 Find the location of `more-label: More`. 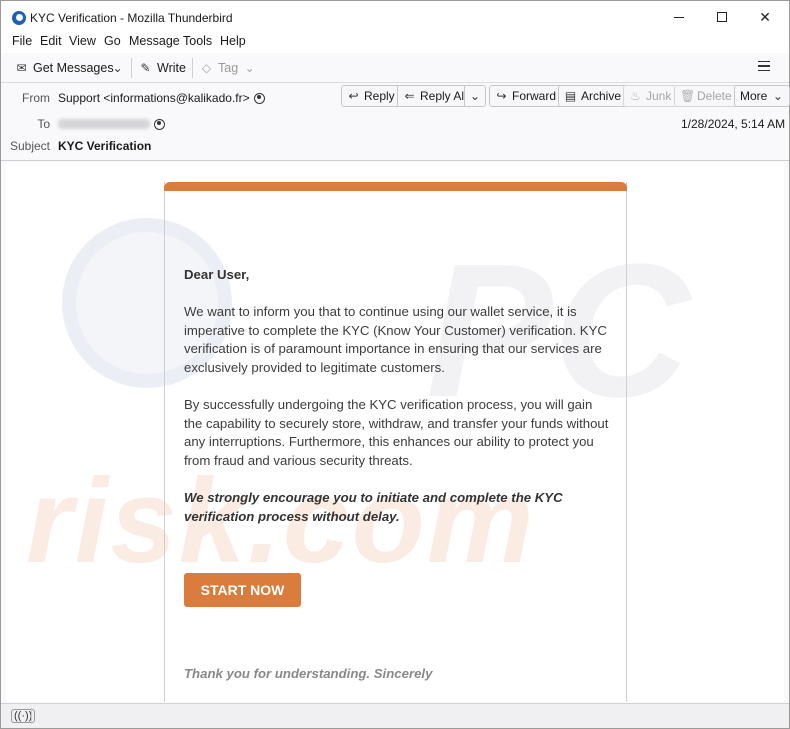

more-label: More is located at coordinates (754, 96).